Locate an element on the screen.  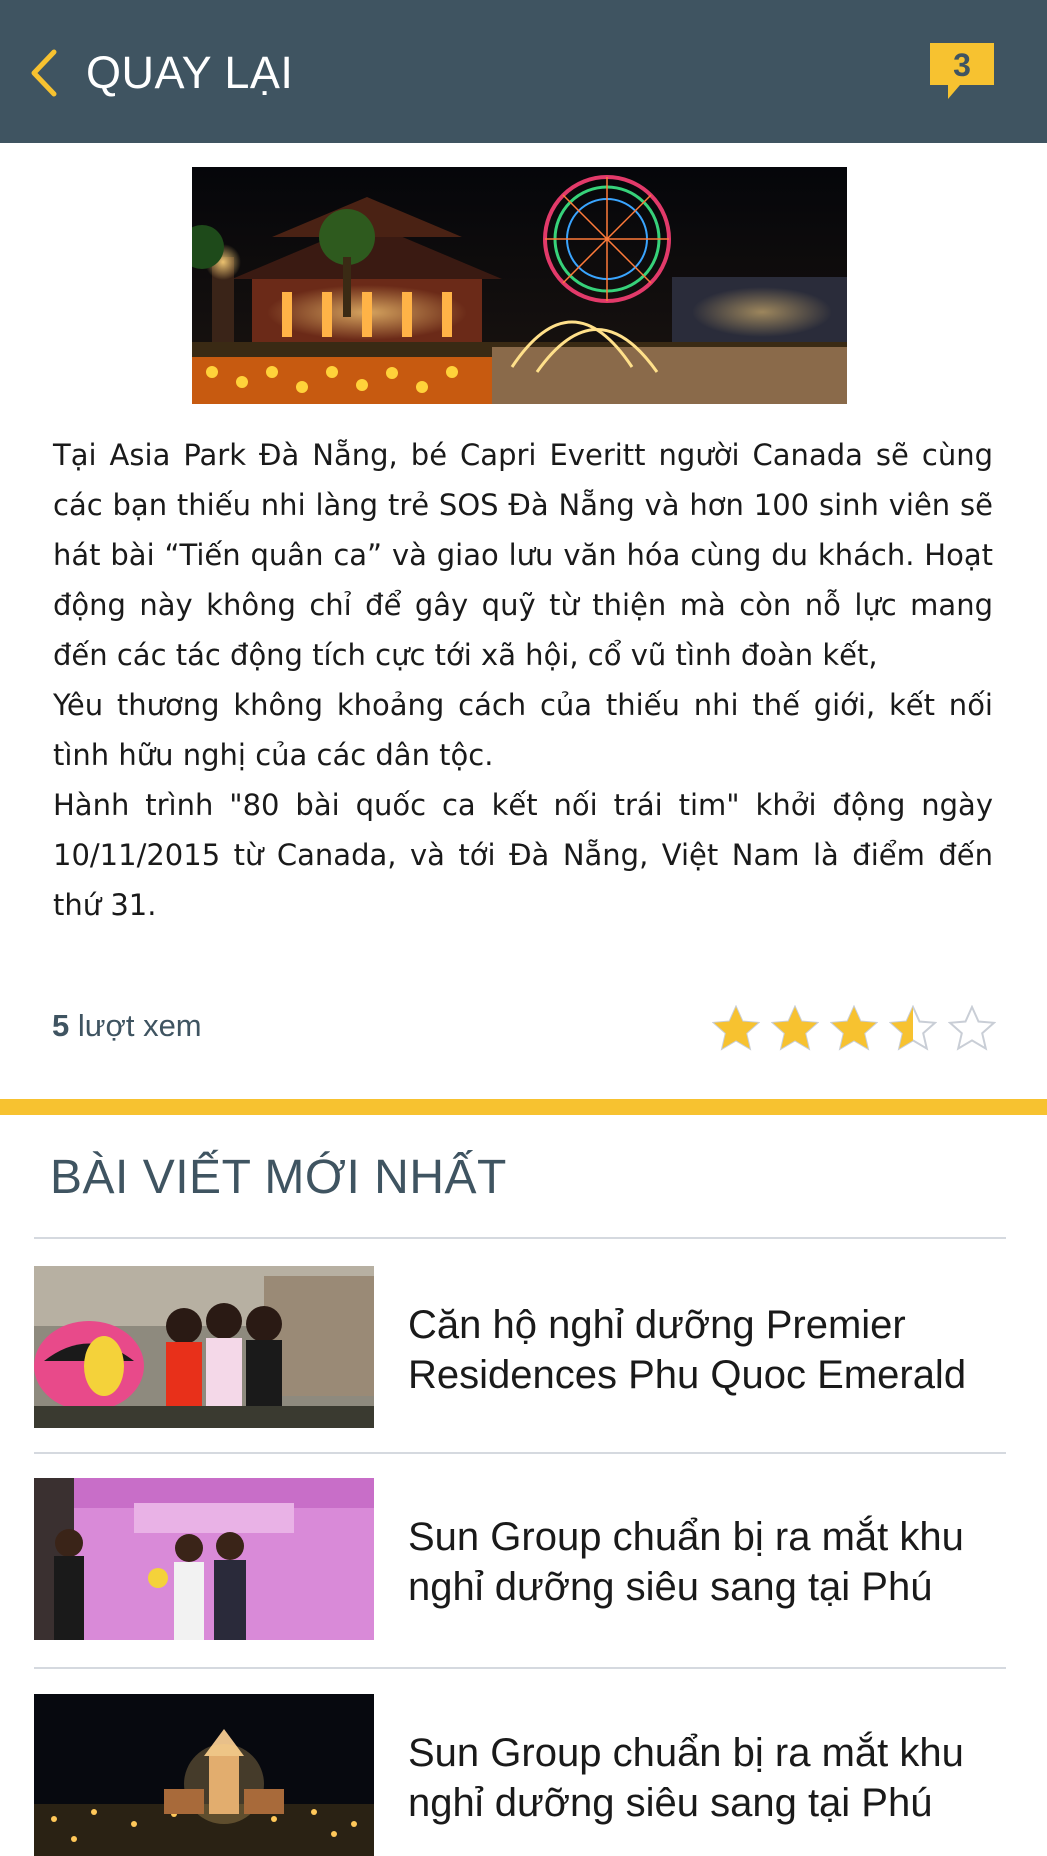
app-header: QUAY LẠI 3 is located at coordinates (523, 71).